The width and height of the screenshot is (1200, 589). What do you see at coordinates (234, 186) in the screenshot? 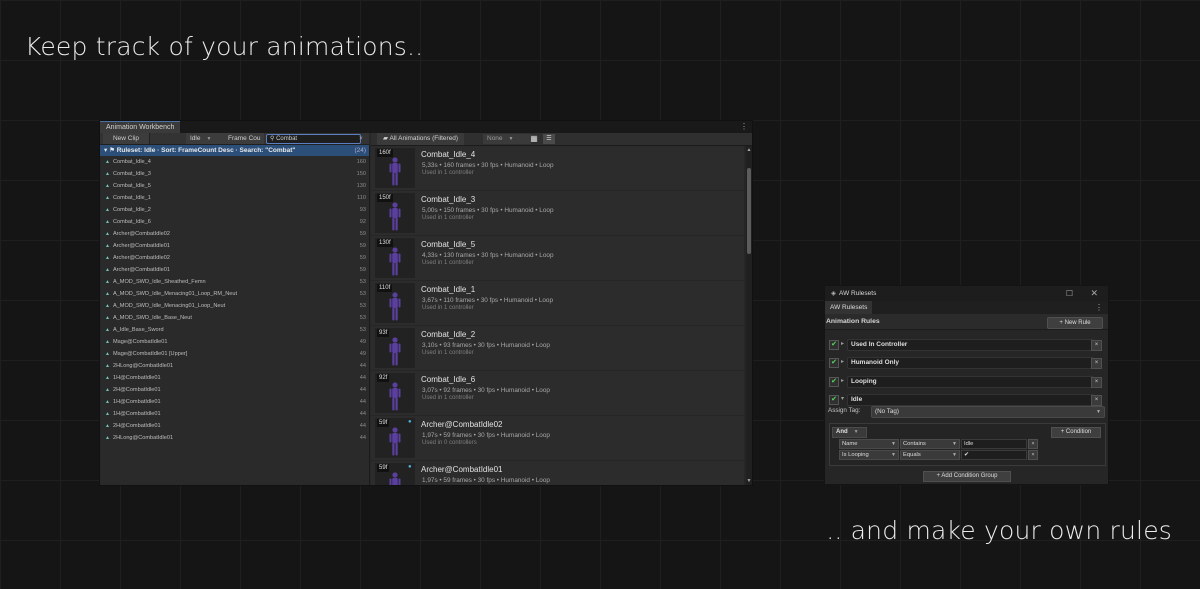
I see `clip-list-item: ▲ Combat_Idle_5 130` at bounding box center [234, 186].